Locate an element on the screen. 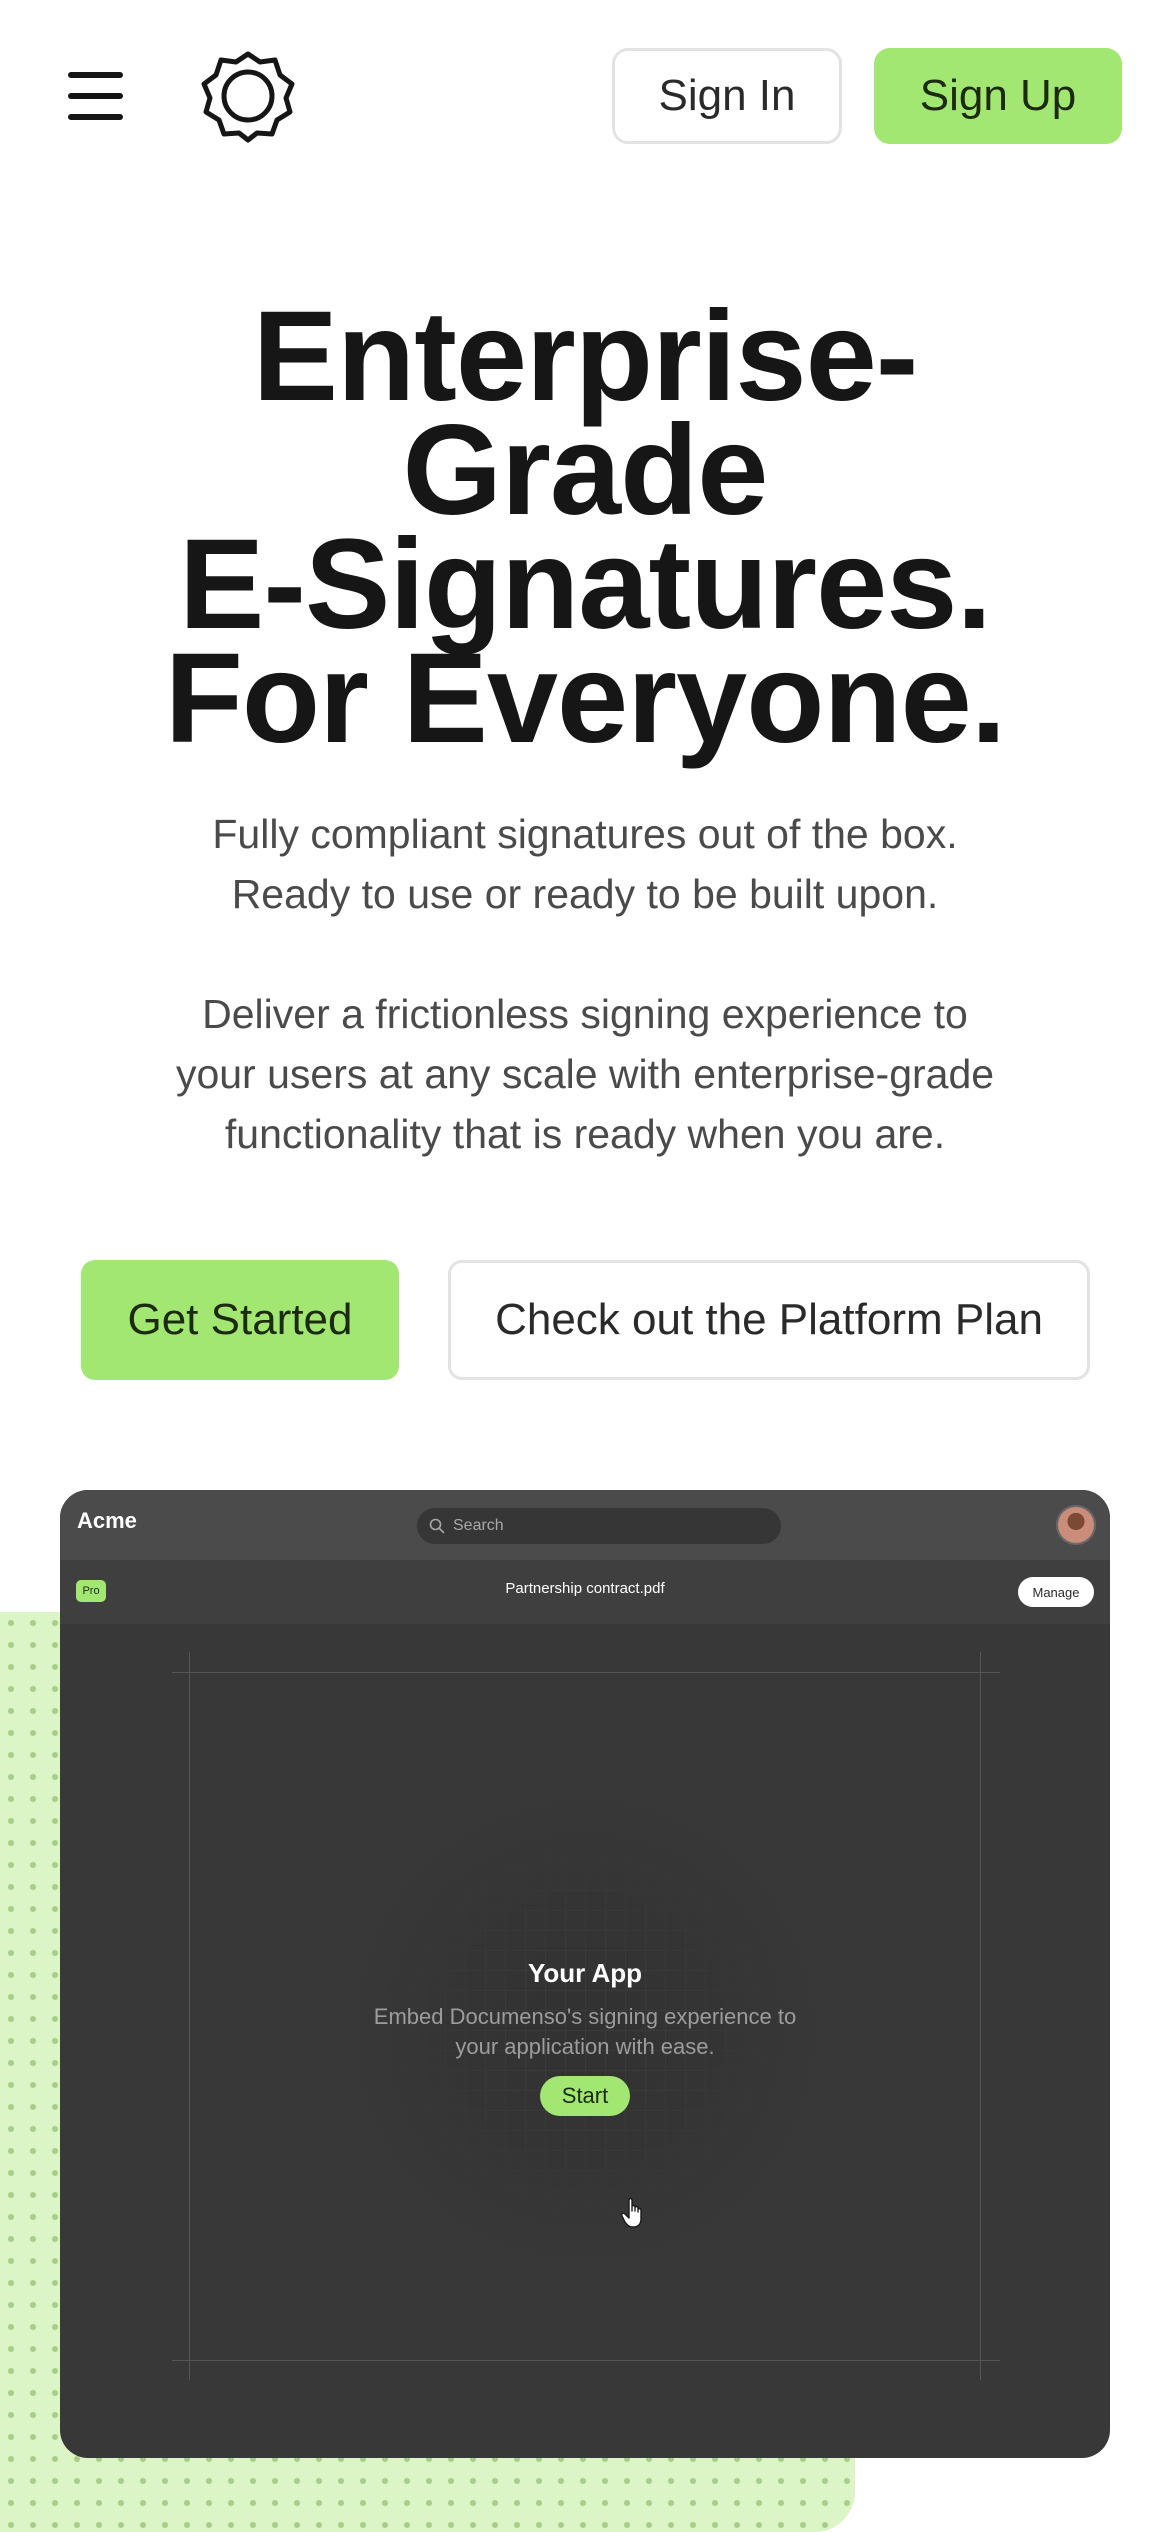 The width and height of the screenshot is (1170, 2532). hand-pointer-icon is located at coordinates (631, 2212).